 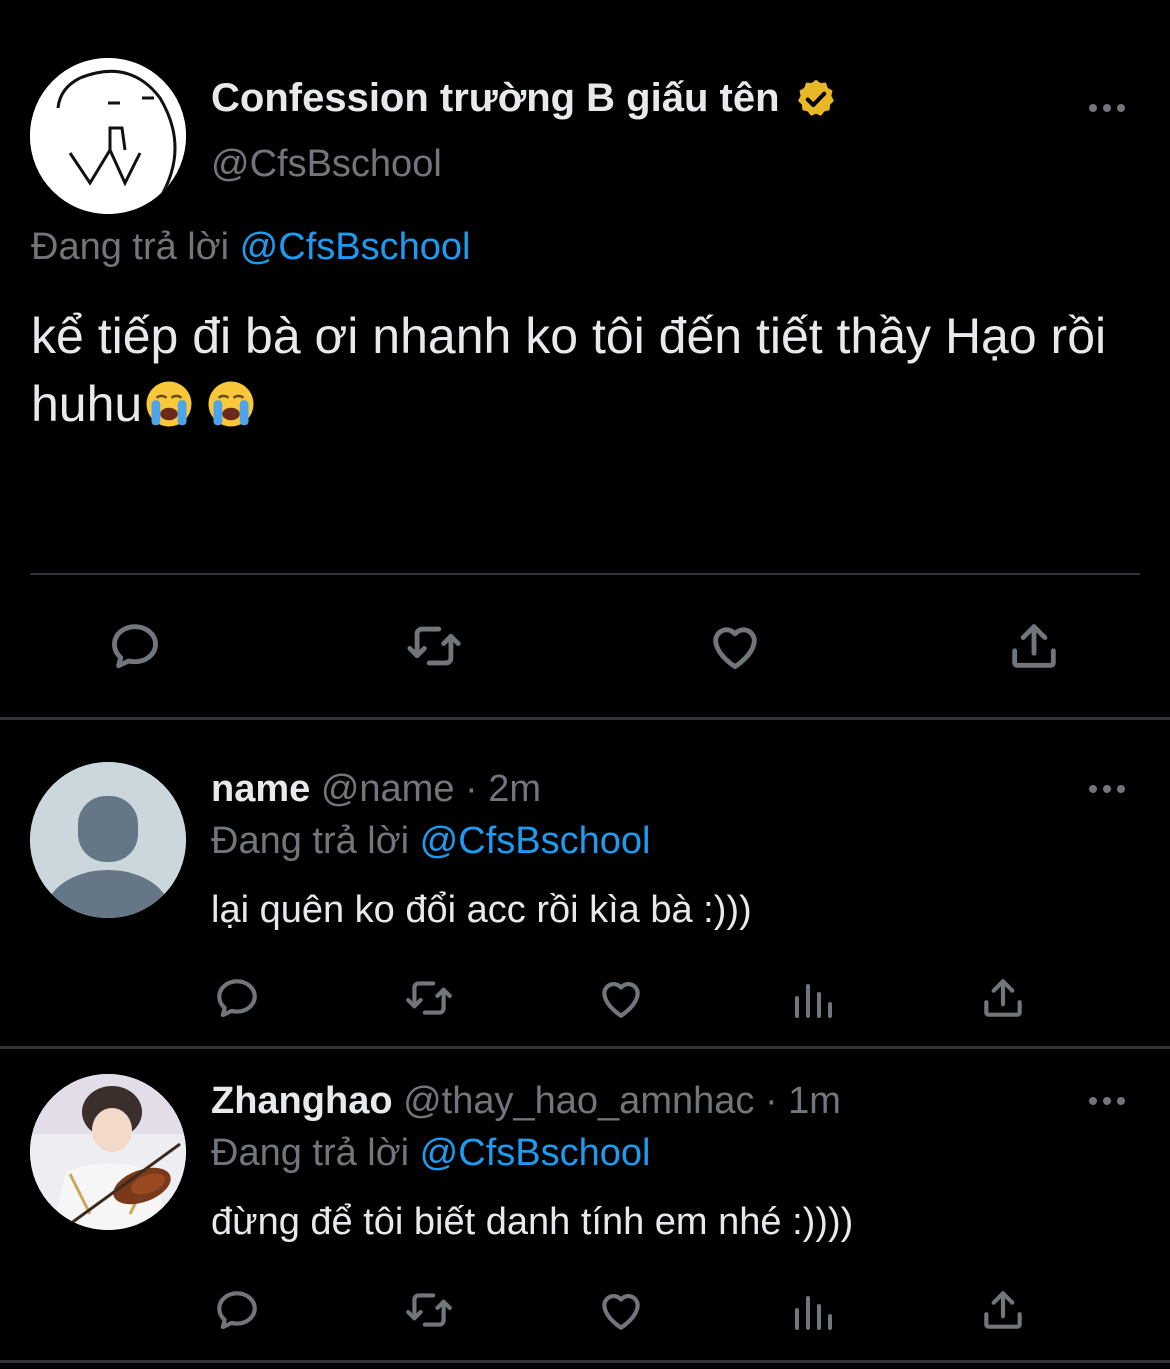 What do you see at coordinates (578, 1101) in the screenshot?
I see `handle: @thay_hao_amnhac` at bounding box center [578, 1101].